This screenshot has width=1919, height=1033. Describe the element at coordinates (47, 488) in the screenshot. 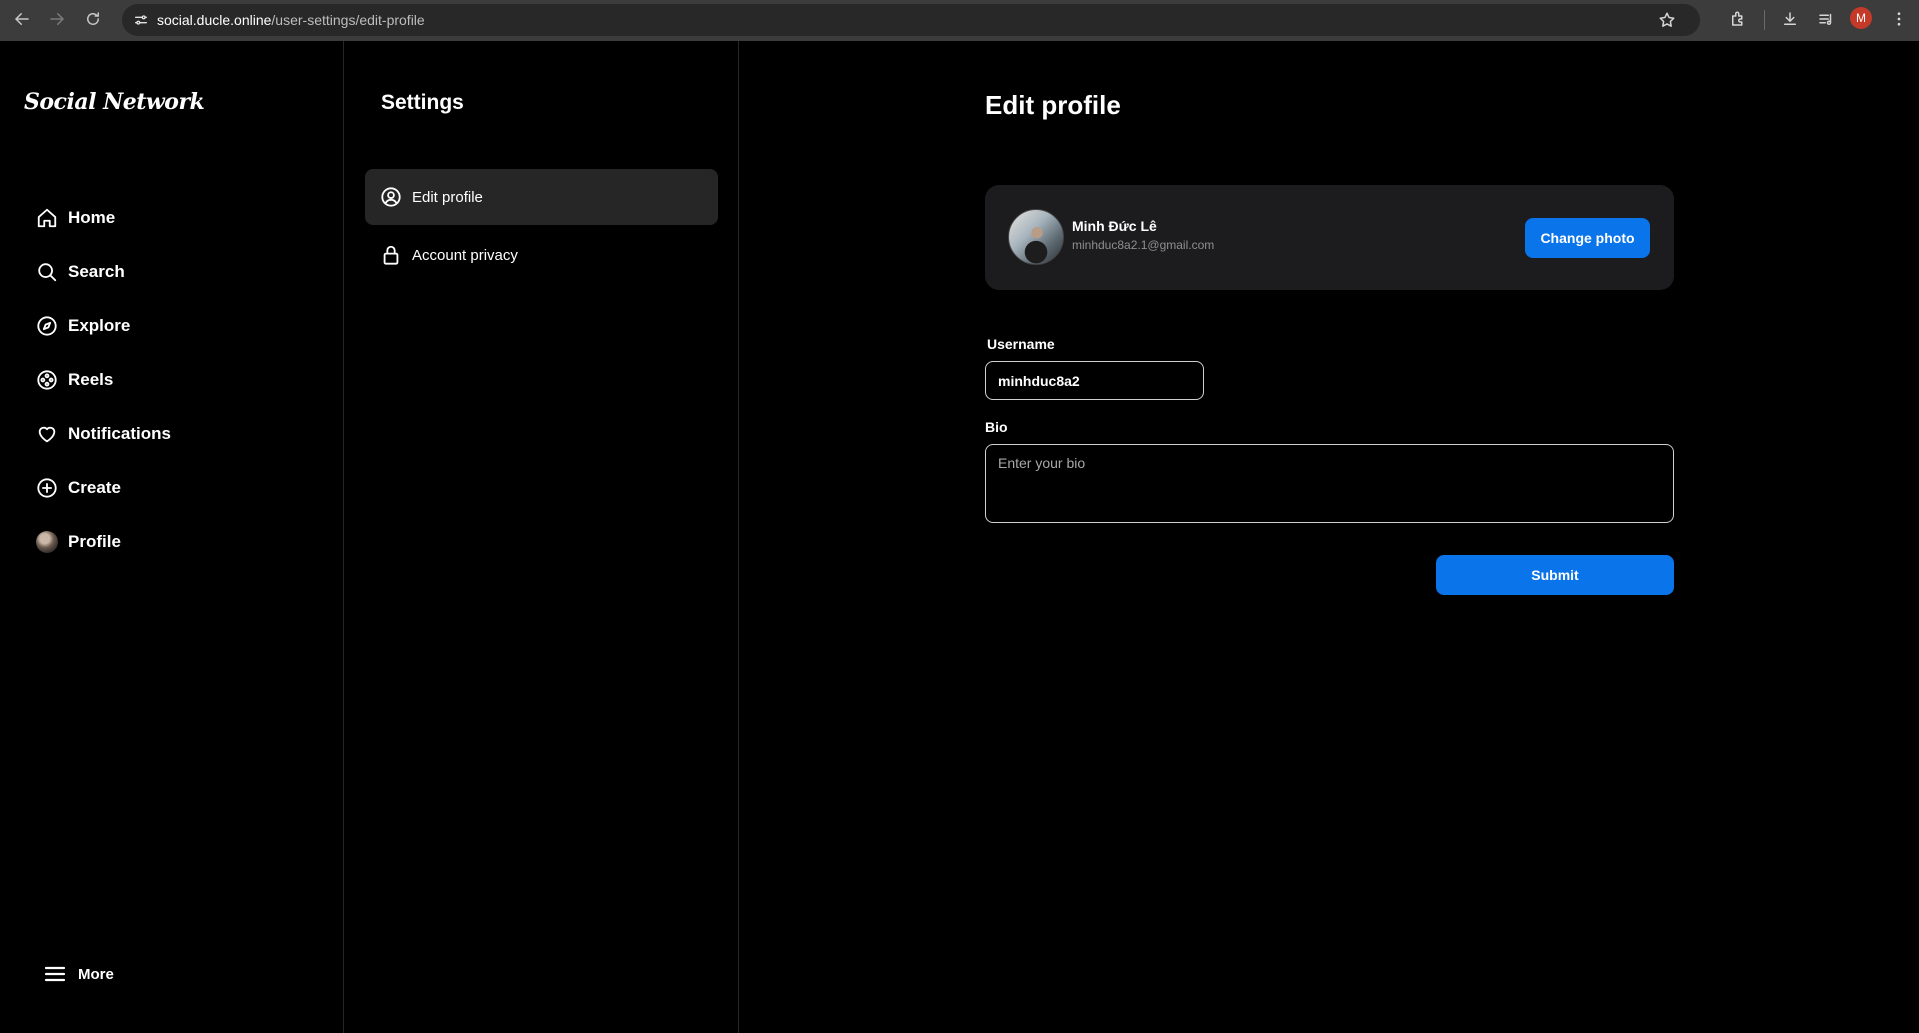

I see `plus-circle-icon` at that location.